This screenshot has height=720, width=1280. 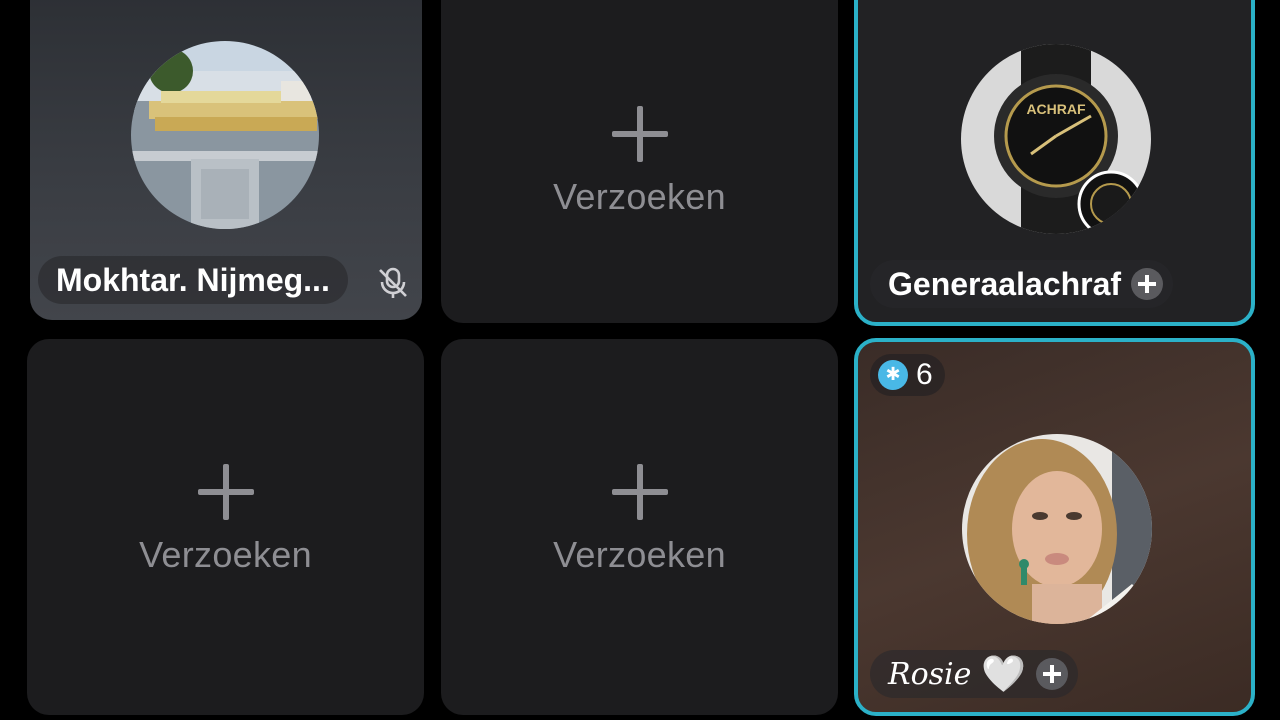 I want to click on heart-emoji: 🤍, so click(x=1004, y=674).